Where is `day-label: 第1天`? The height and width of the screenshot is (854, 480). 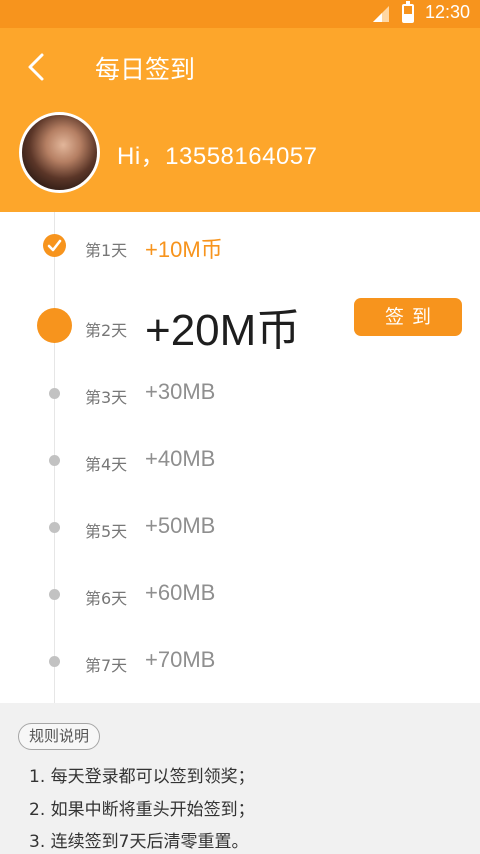 day-label: 第1天 is located at coordinates (106, 250).